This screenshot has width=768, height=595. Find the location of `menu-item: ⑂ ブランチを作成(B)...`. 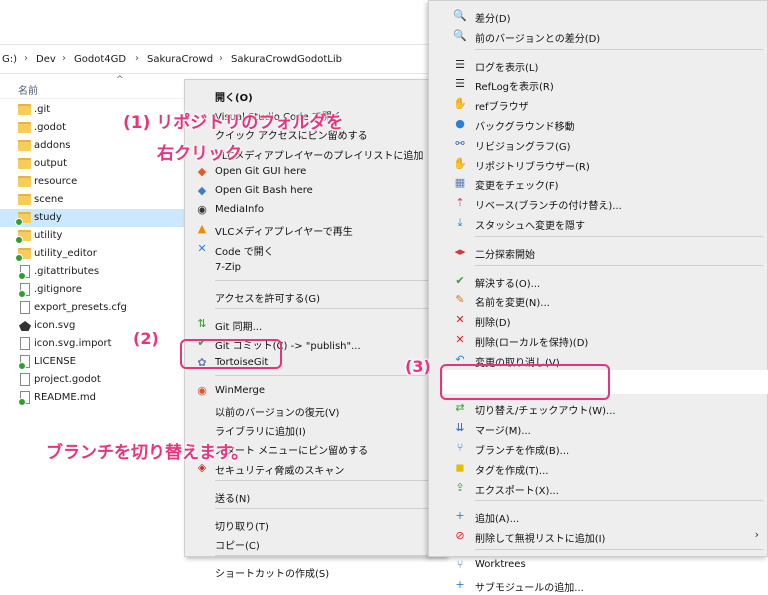

menu-item: ⑂ ブランチを作成(B)... is located at coordinates (598, 448).